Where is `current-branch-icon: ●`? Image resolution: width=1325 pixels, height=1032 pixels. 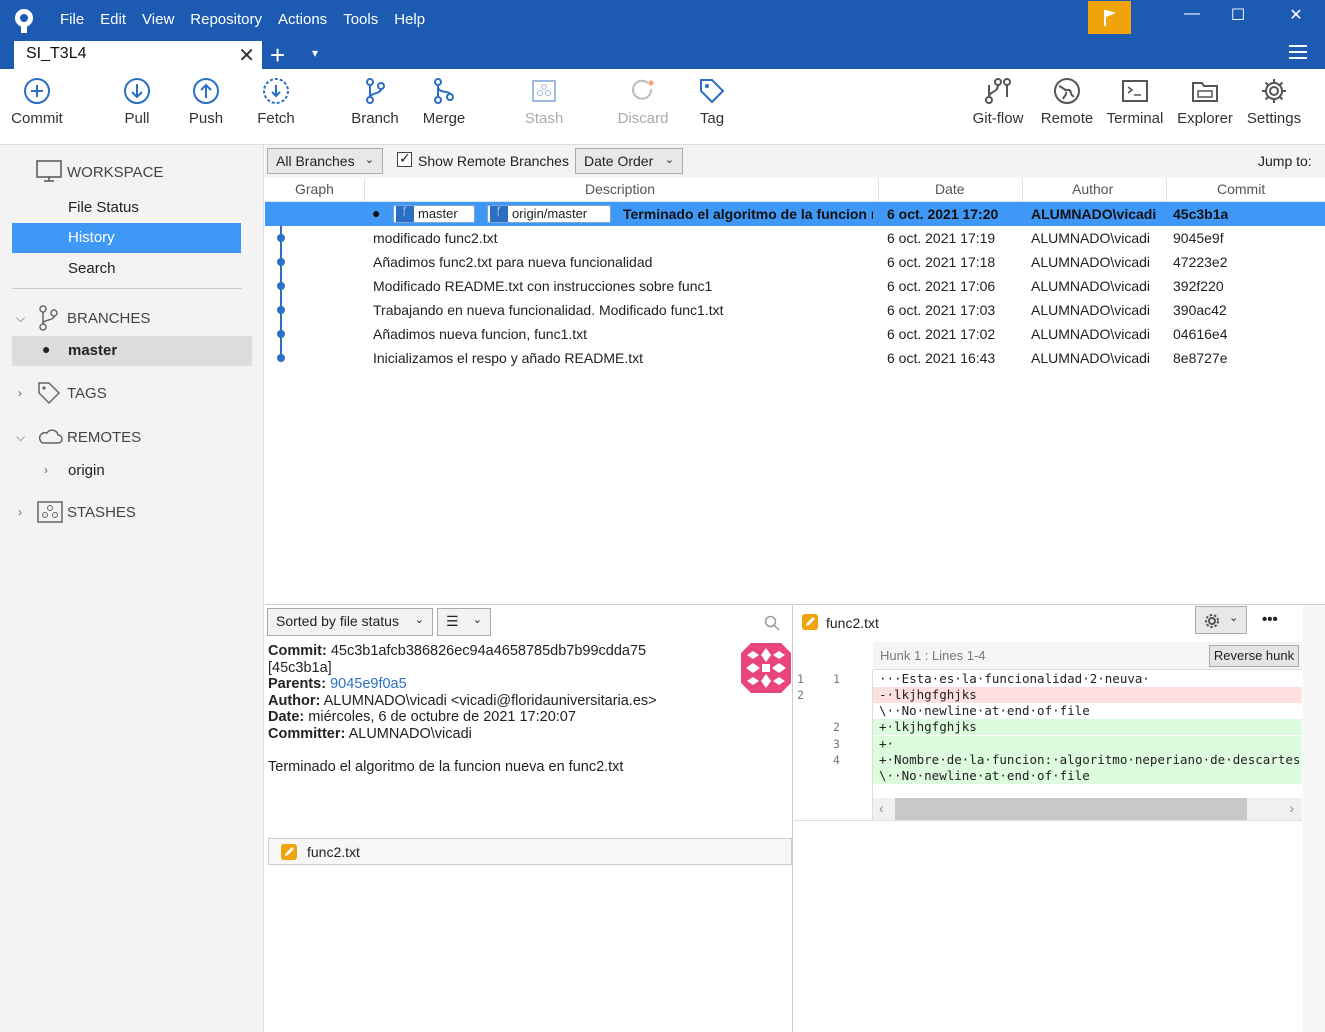 current-branch-icon: ● is located at coordinates (46, 349).